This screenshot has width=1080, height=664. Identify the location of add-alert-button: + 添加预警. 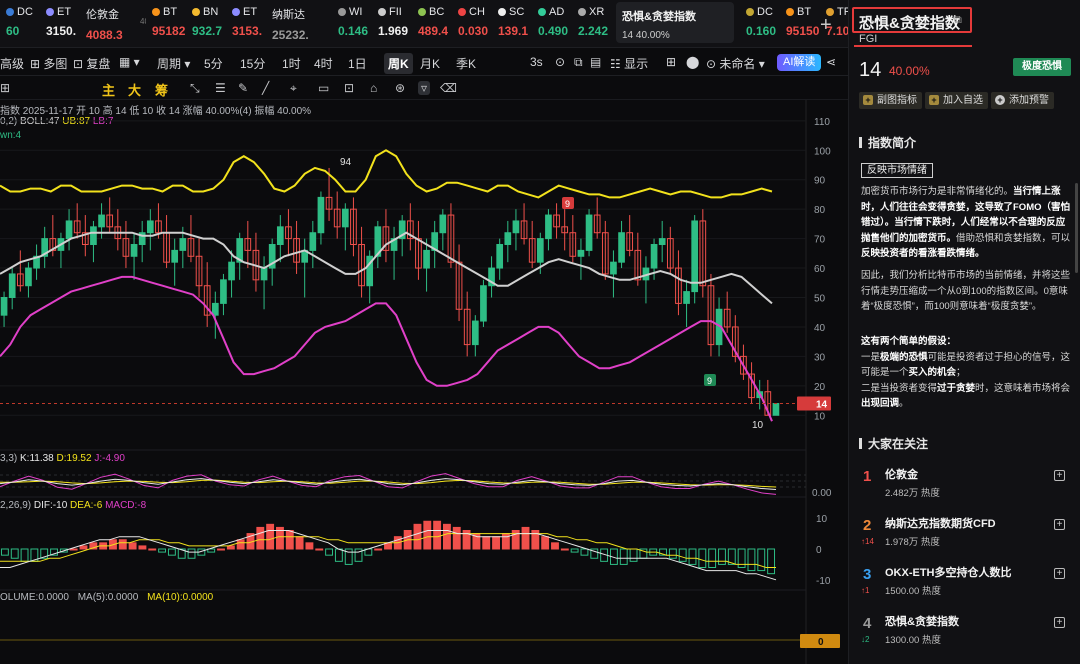
(1022, 100).